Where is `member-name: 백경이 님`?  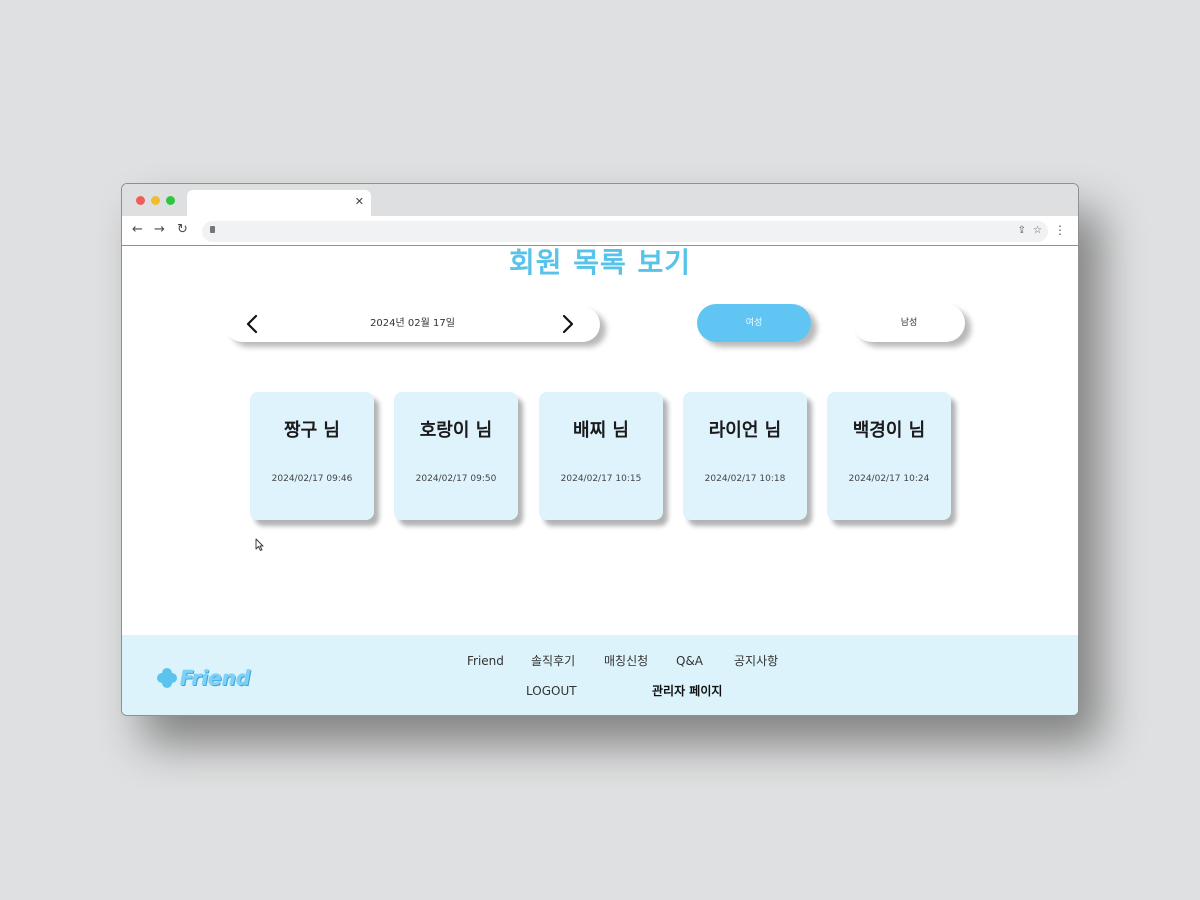
member-name: 백경이 님 is located at coordinates (889, 430).